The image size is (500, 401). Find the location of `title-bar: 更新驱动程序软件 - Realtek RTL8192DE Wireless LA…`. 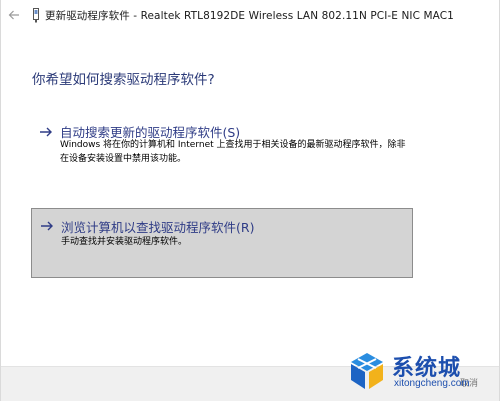

title-bar: 更新驱动程序软件 - Realtek RTL8192DE Wireless LA… is located at coordinates (250, 15).